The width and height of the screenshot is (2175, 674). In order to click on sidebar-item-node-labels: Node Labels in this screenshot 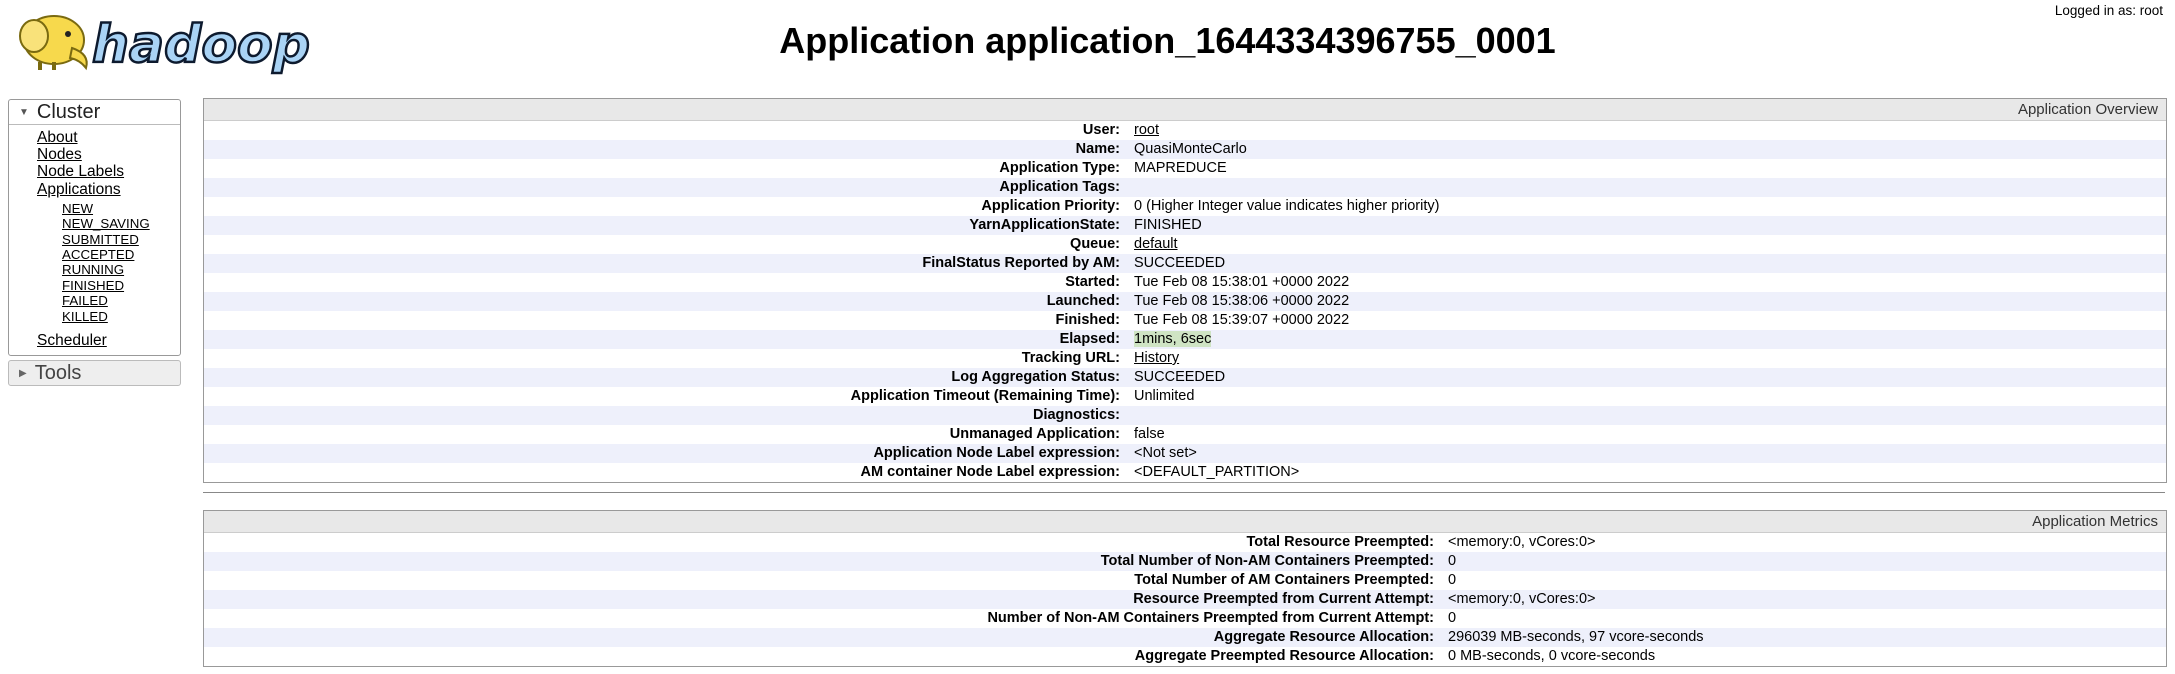, I will do `click(108, 171)`.